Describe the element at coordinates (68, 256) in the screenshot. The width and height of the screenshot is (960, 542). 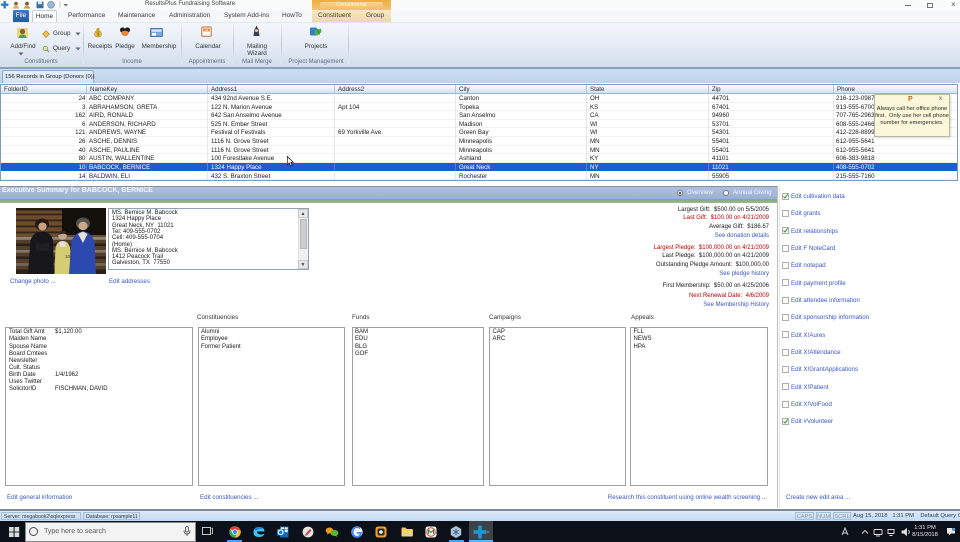
I see `svg-text: 10` at that location.